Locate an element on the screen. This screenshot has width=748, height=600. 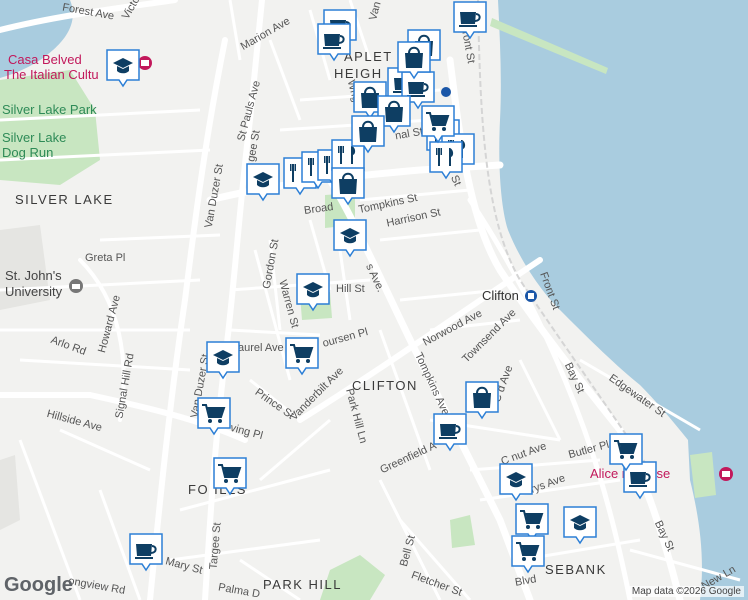
transit-marker-icon is located at coordinates (446, 92).